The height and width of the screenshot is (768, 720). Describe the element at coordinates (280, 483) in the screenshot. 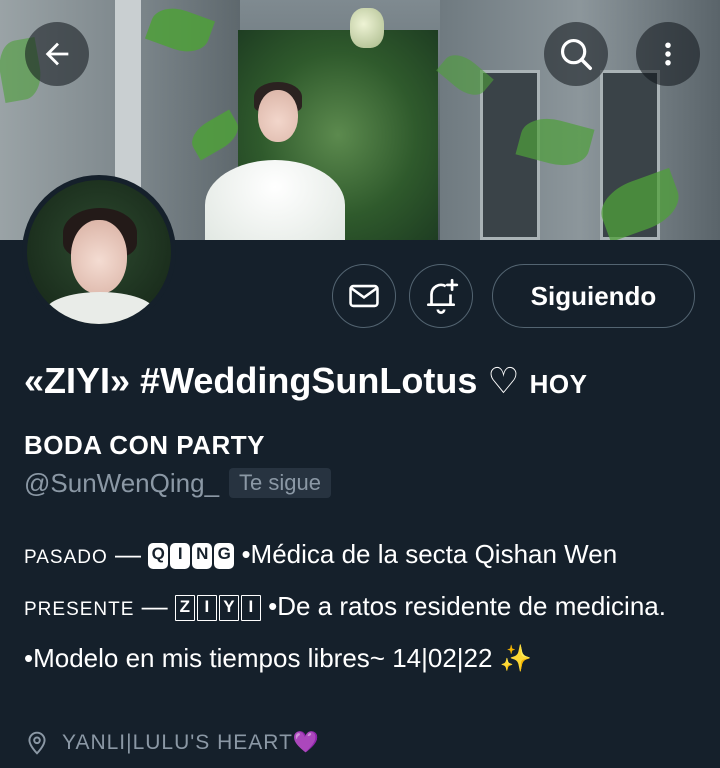

I see `follows-you-badge: Te sigue` at that location.